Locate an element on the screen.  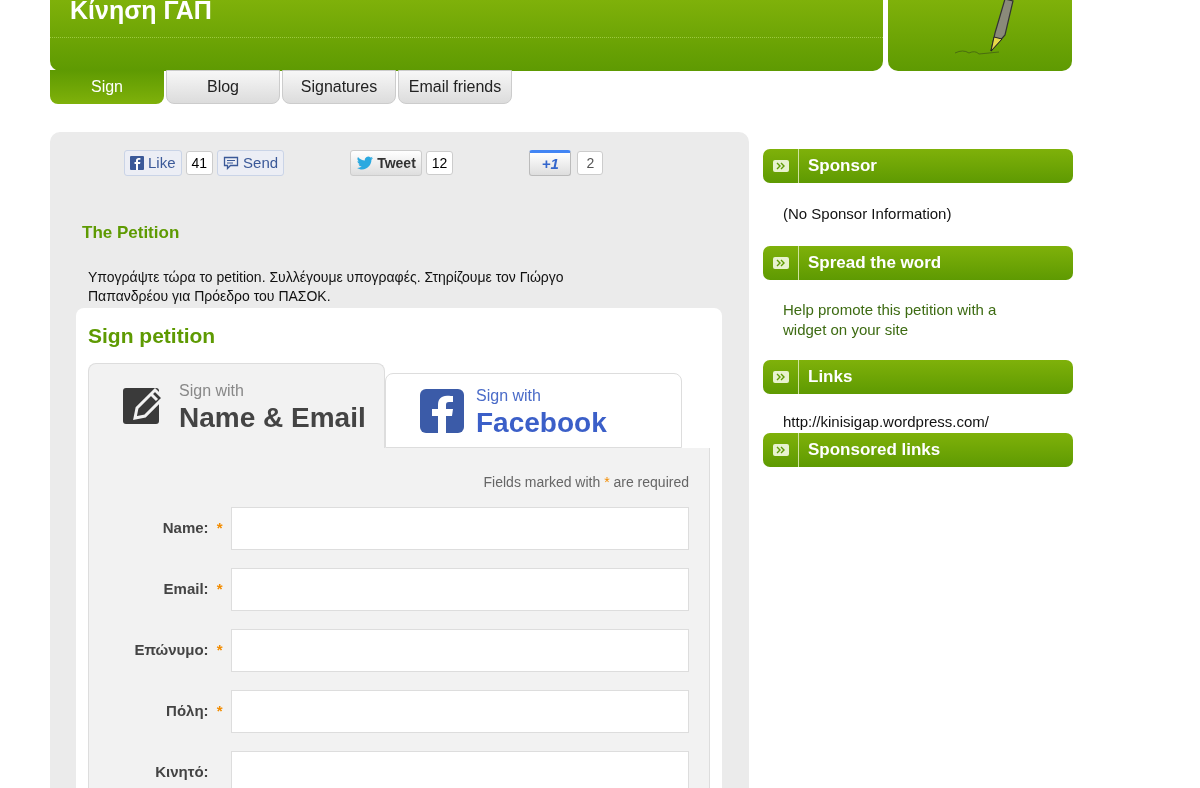
like-button: Like is located at coordinates (153, 163).